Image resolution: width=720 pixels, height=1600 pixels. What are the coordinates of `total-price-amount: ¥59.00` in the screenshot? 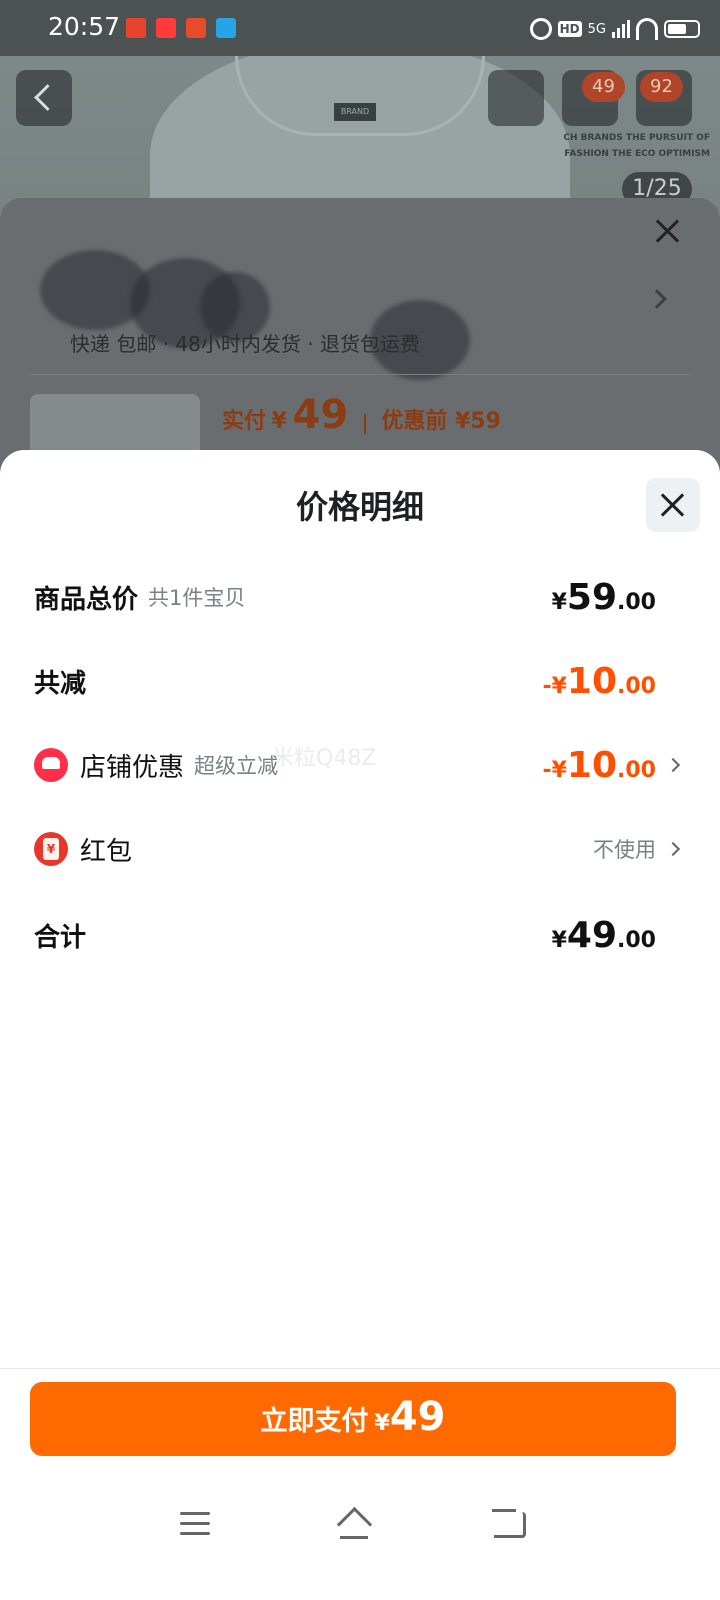 It's located at (603, 597).